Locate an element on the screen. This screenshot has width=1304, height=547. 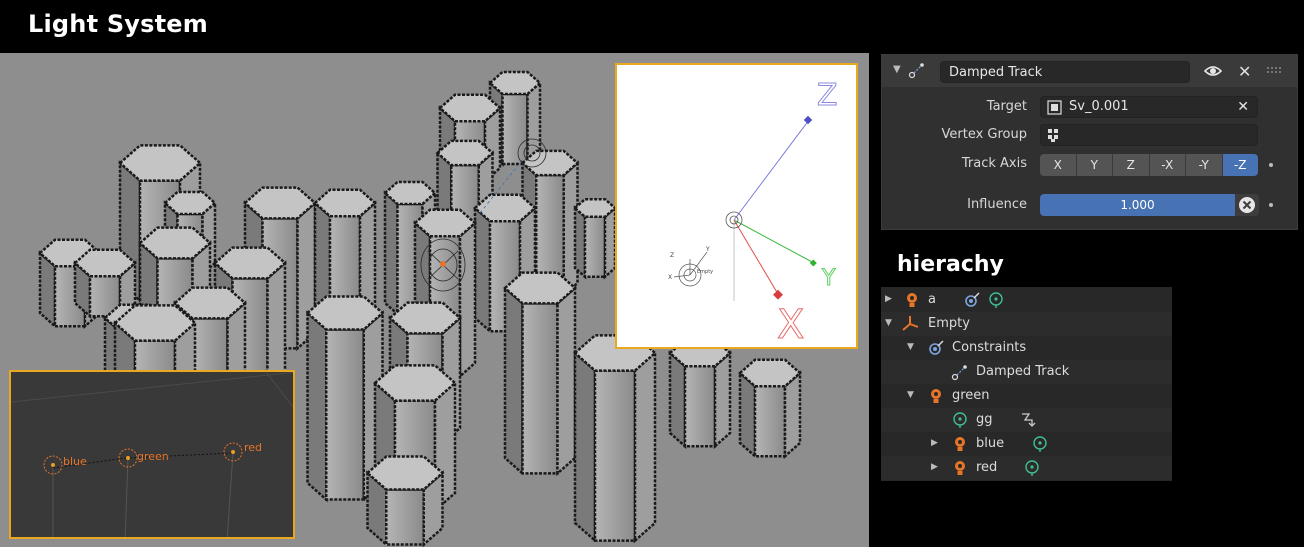
blue-light-label: blue is located at coordinates (75, 461).